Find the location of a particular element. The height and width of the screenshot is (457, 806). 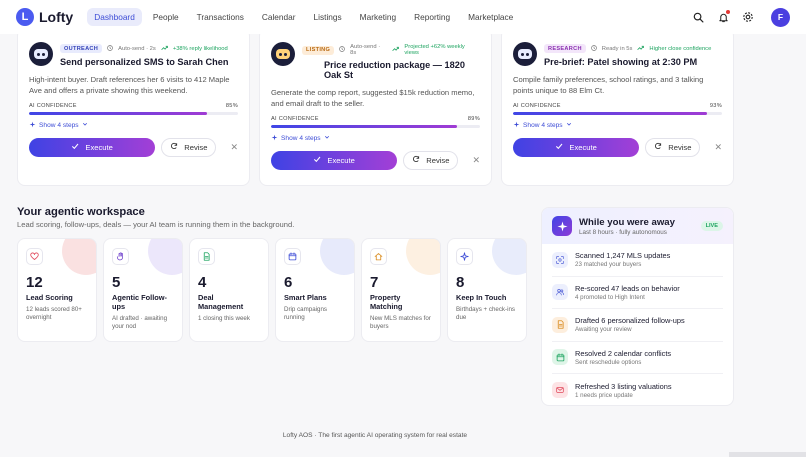

nav-item-marketing: Marketing is located at coordinates (378, 17).